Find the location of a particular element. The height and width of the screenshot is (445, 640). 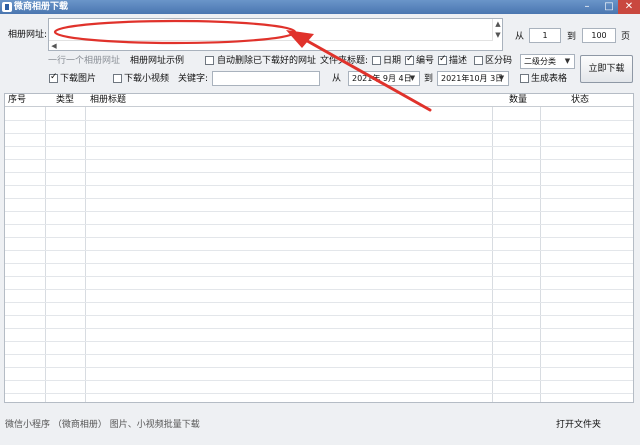

app-icon is located at coordinates (7, 7).